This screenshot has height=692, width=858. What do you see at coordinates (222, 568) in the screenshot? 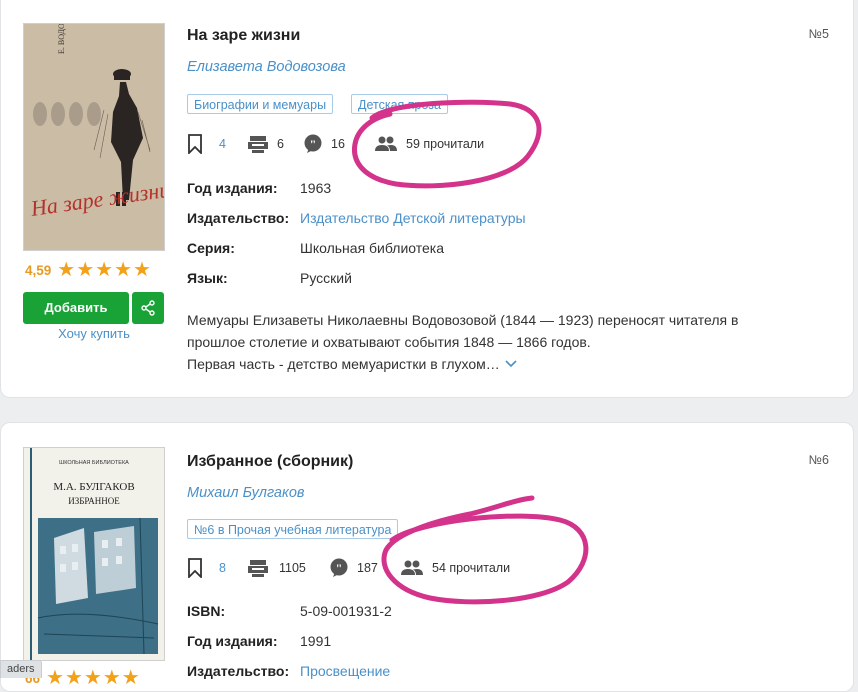
I see `want-count: 8` at bounding box center [222, 568].